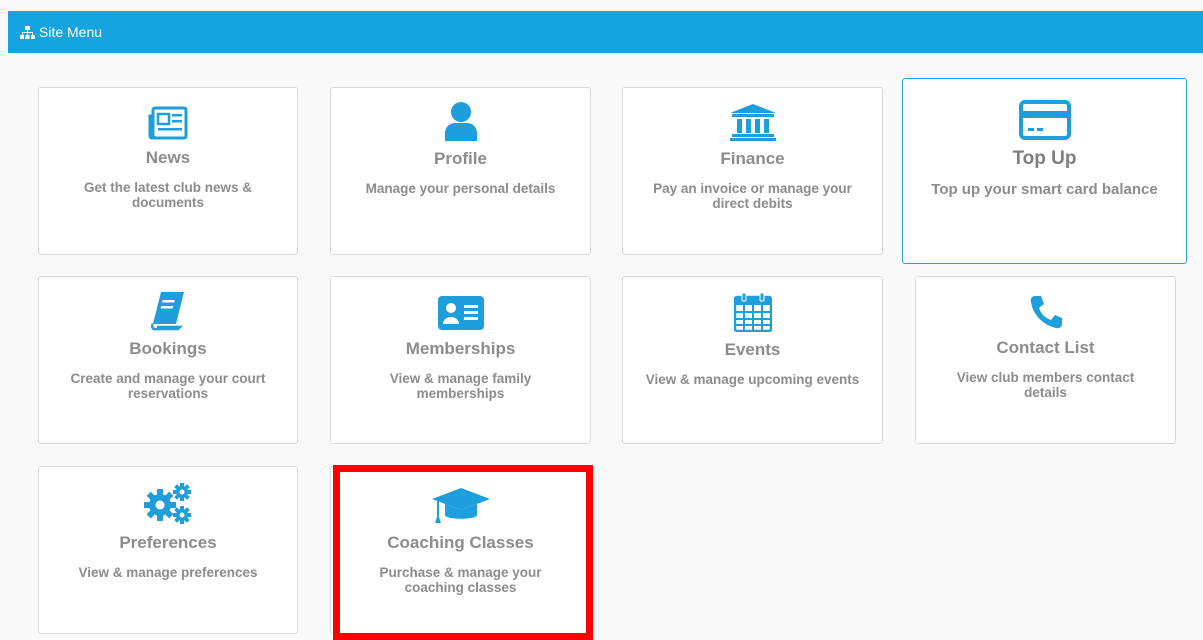 This screenshot has height=640, width=1203. I want to click on tile-description: View & manage preferences, so click(168, 572).